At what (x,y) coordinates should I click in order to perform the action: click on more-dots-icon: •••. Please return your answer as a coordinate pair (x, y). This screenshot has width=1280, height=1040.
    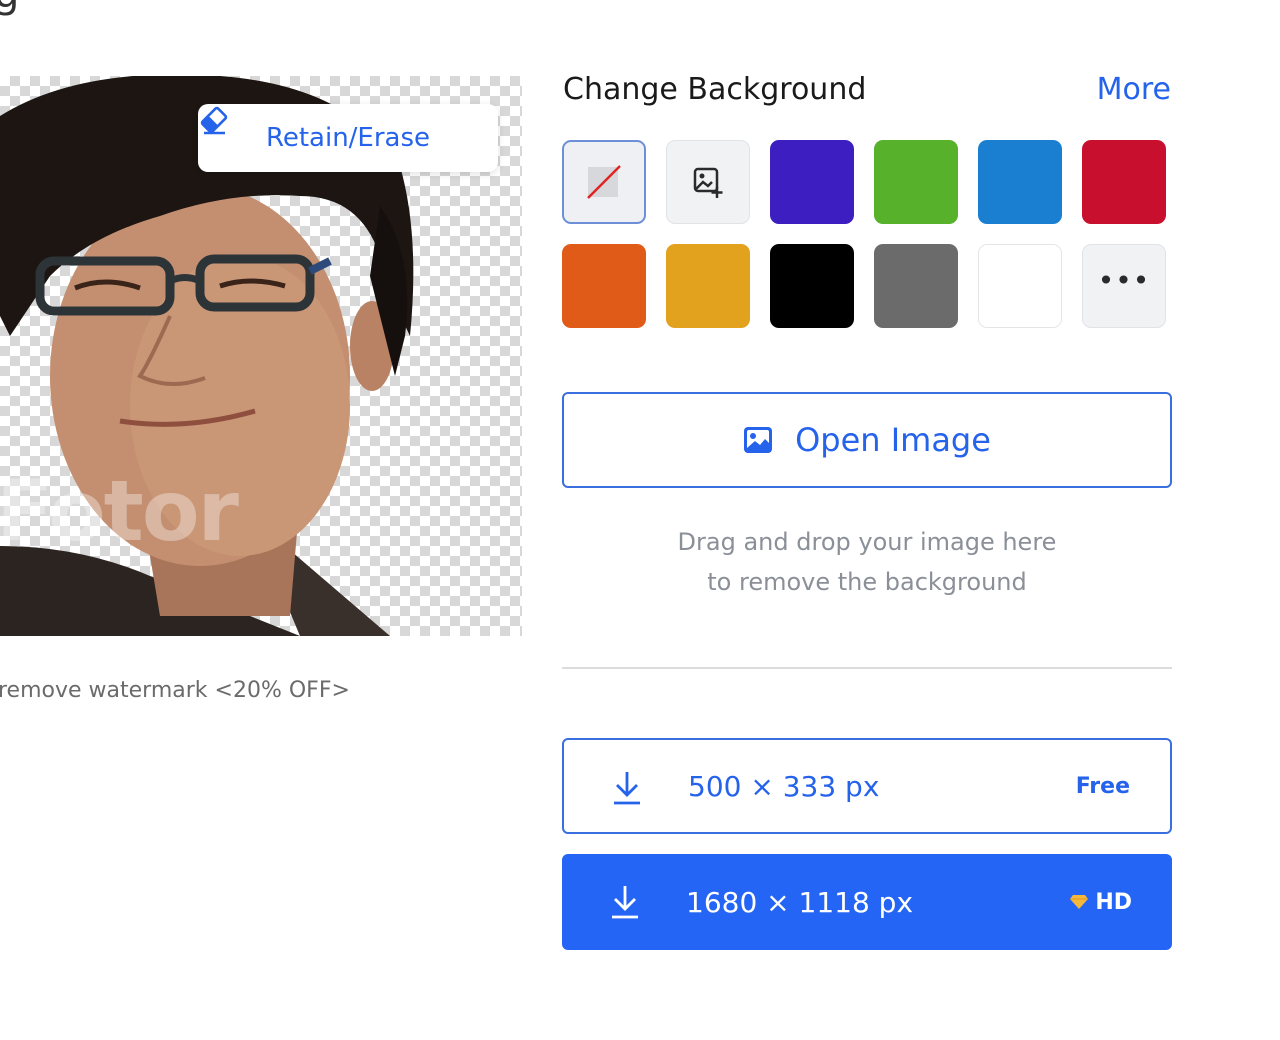
    Looking at the image, I should click on (1124, 280).